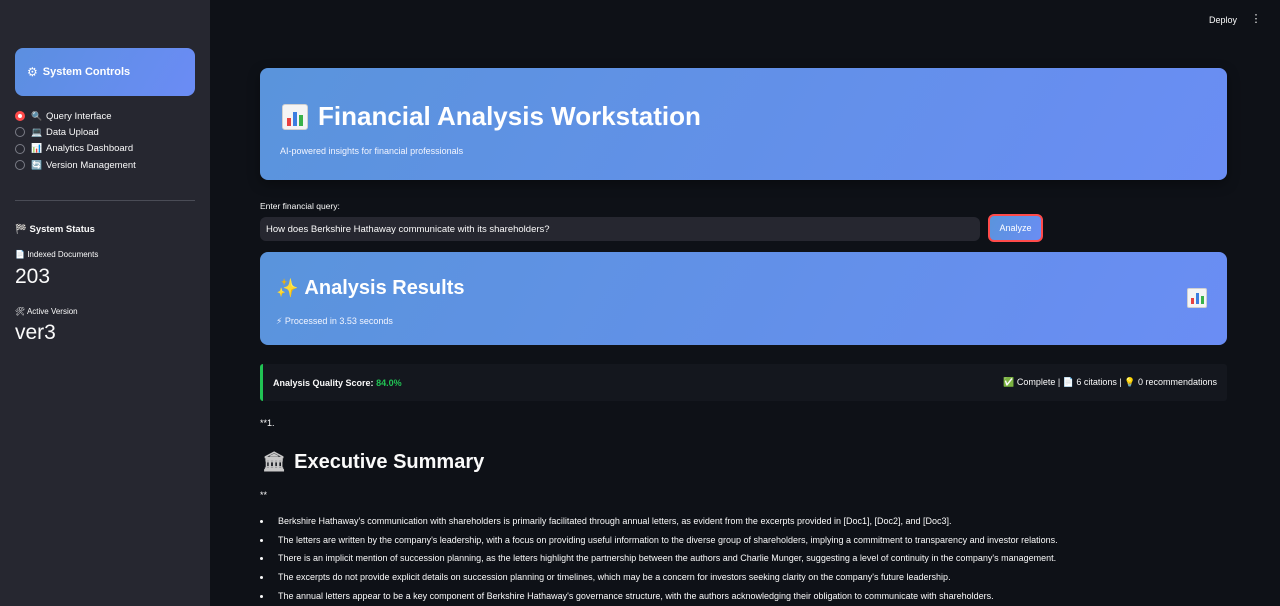 The height and width of the screenshot is (606, 1280). What do you see at coordinates (620, 229) in the screenshot?
I see `query-input` at bounding box center [620, 229].